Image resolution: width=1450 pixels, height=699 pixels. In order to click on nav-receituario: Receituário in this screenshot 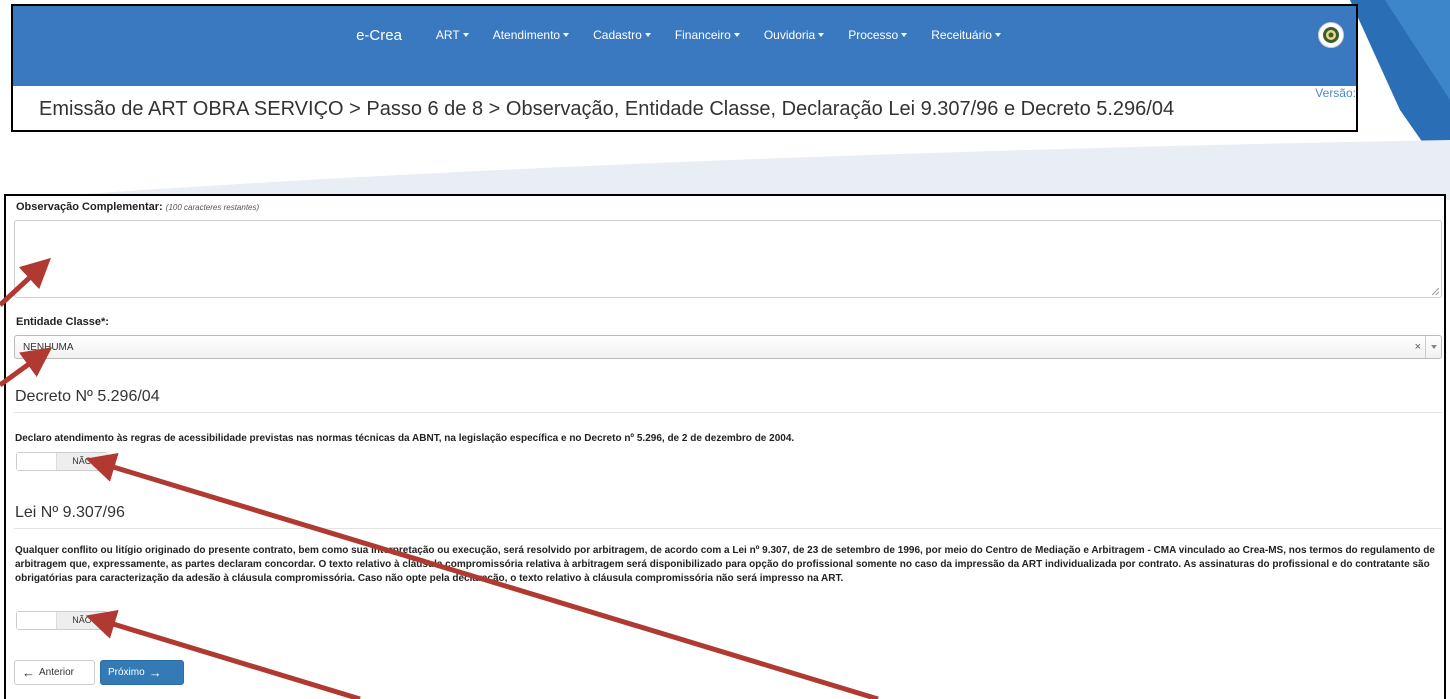, I will do `click(966, 35)`.